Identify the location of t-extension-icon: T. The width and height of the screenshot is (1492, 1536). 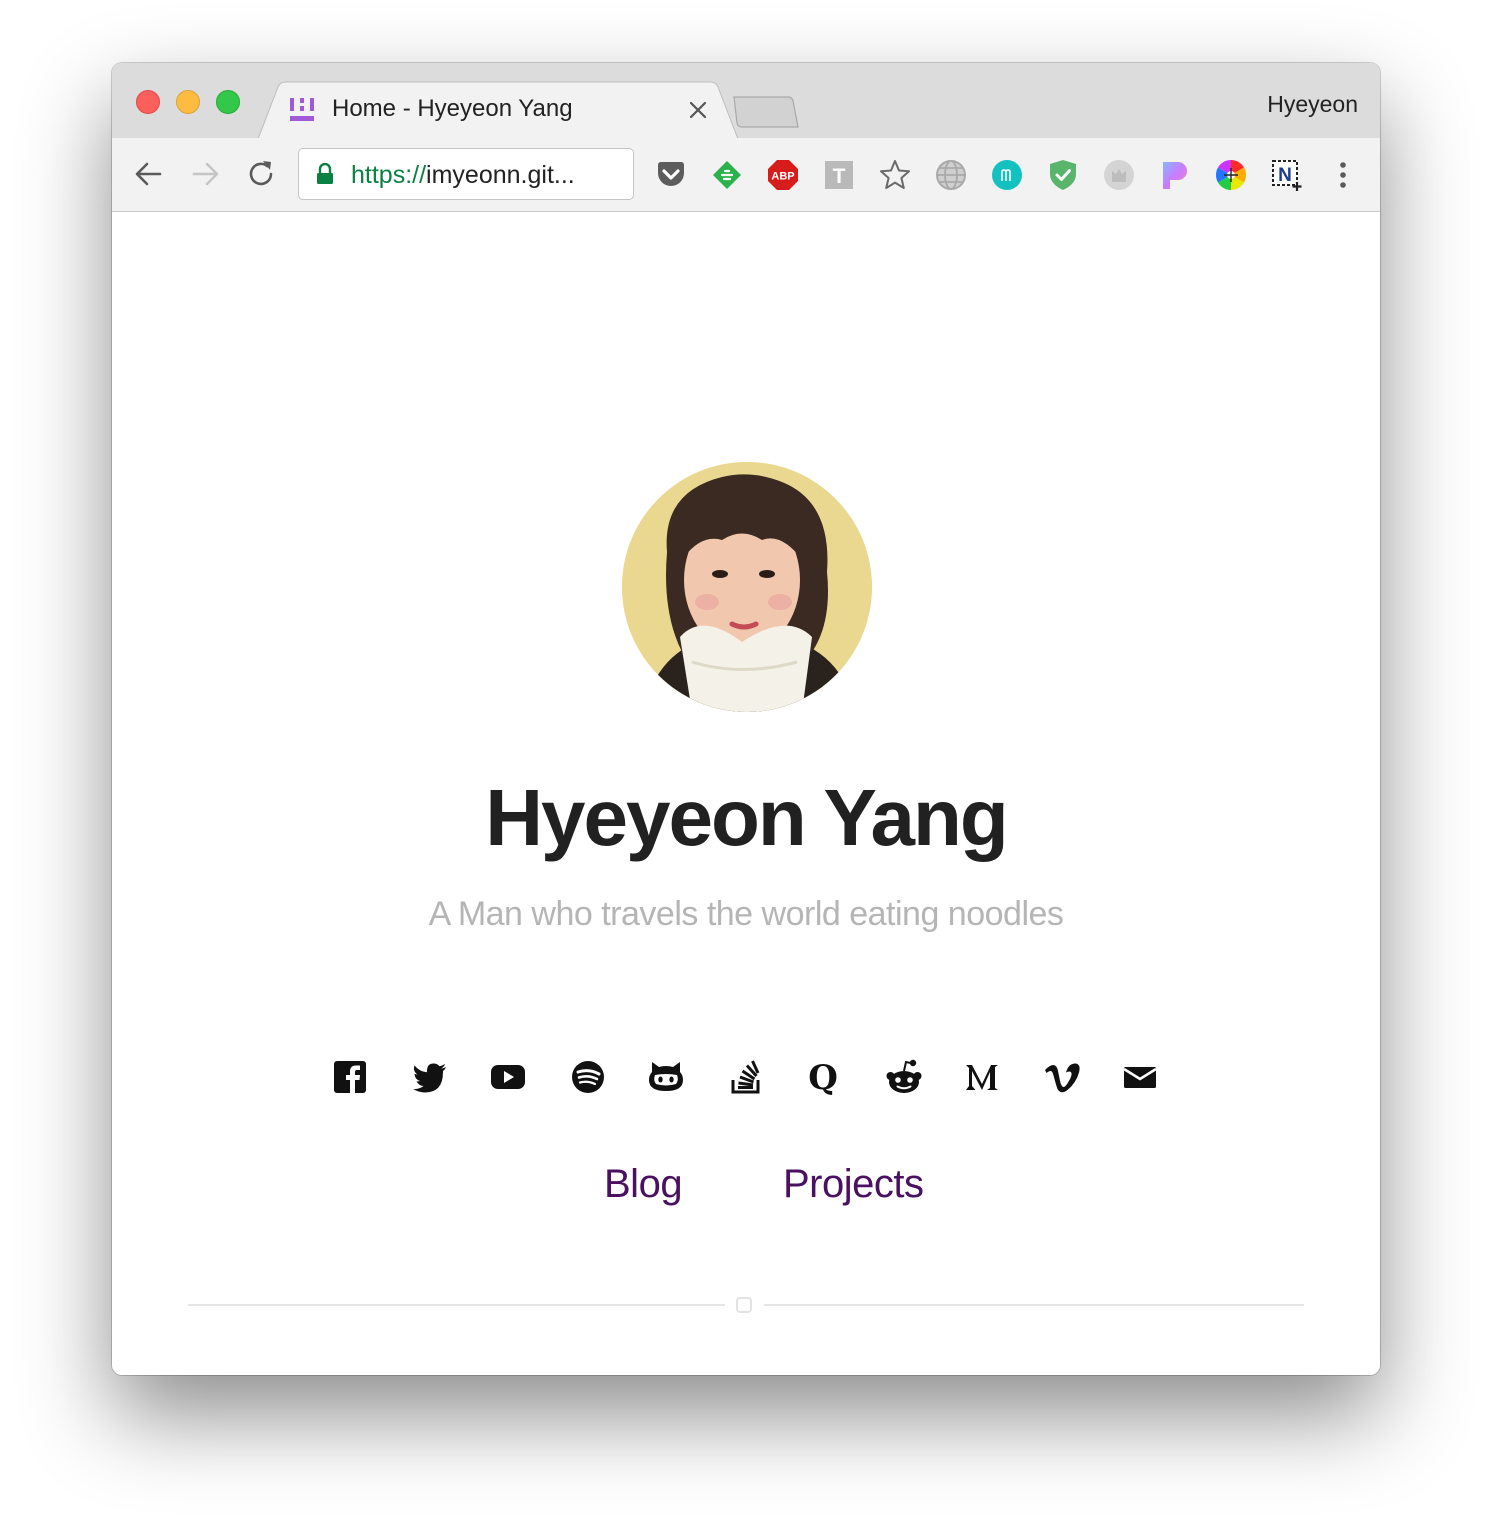
(839, 175).